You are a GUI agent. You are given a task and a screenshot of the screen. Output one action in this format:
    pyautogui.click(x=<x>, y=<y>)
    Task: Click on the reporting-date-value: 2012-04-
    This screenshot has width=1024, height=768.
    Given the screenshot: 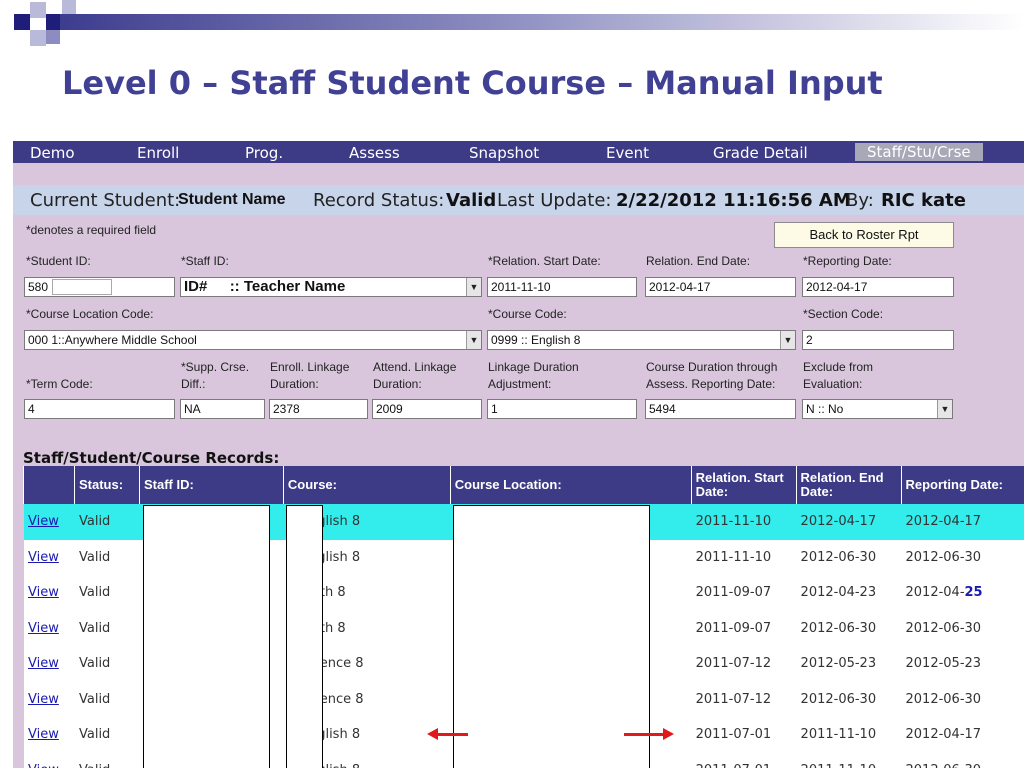 What is the action you would take?
    pyautogui.click(x=935, y=593)
    